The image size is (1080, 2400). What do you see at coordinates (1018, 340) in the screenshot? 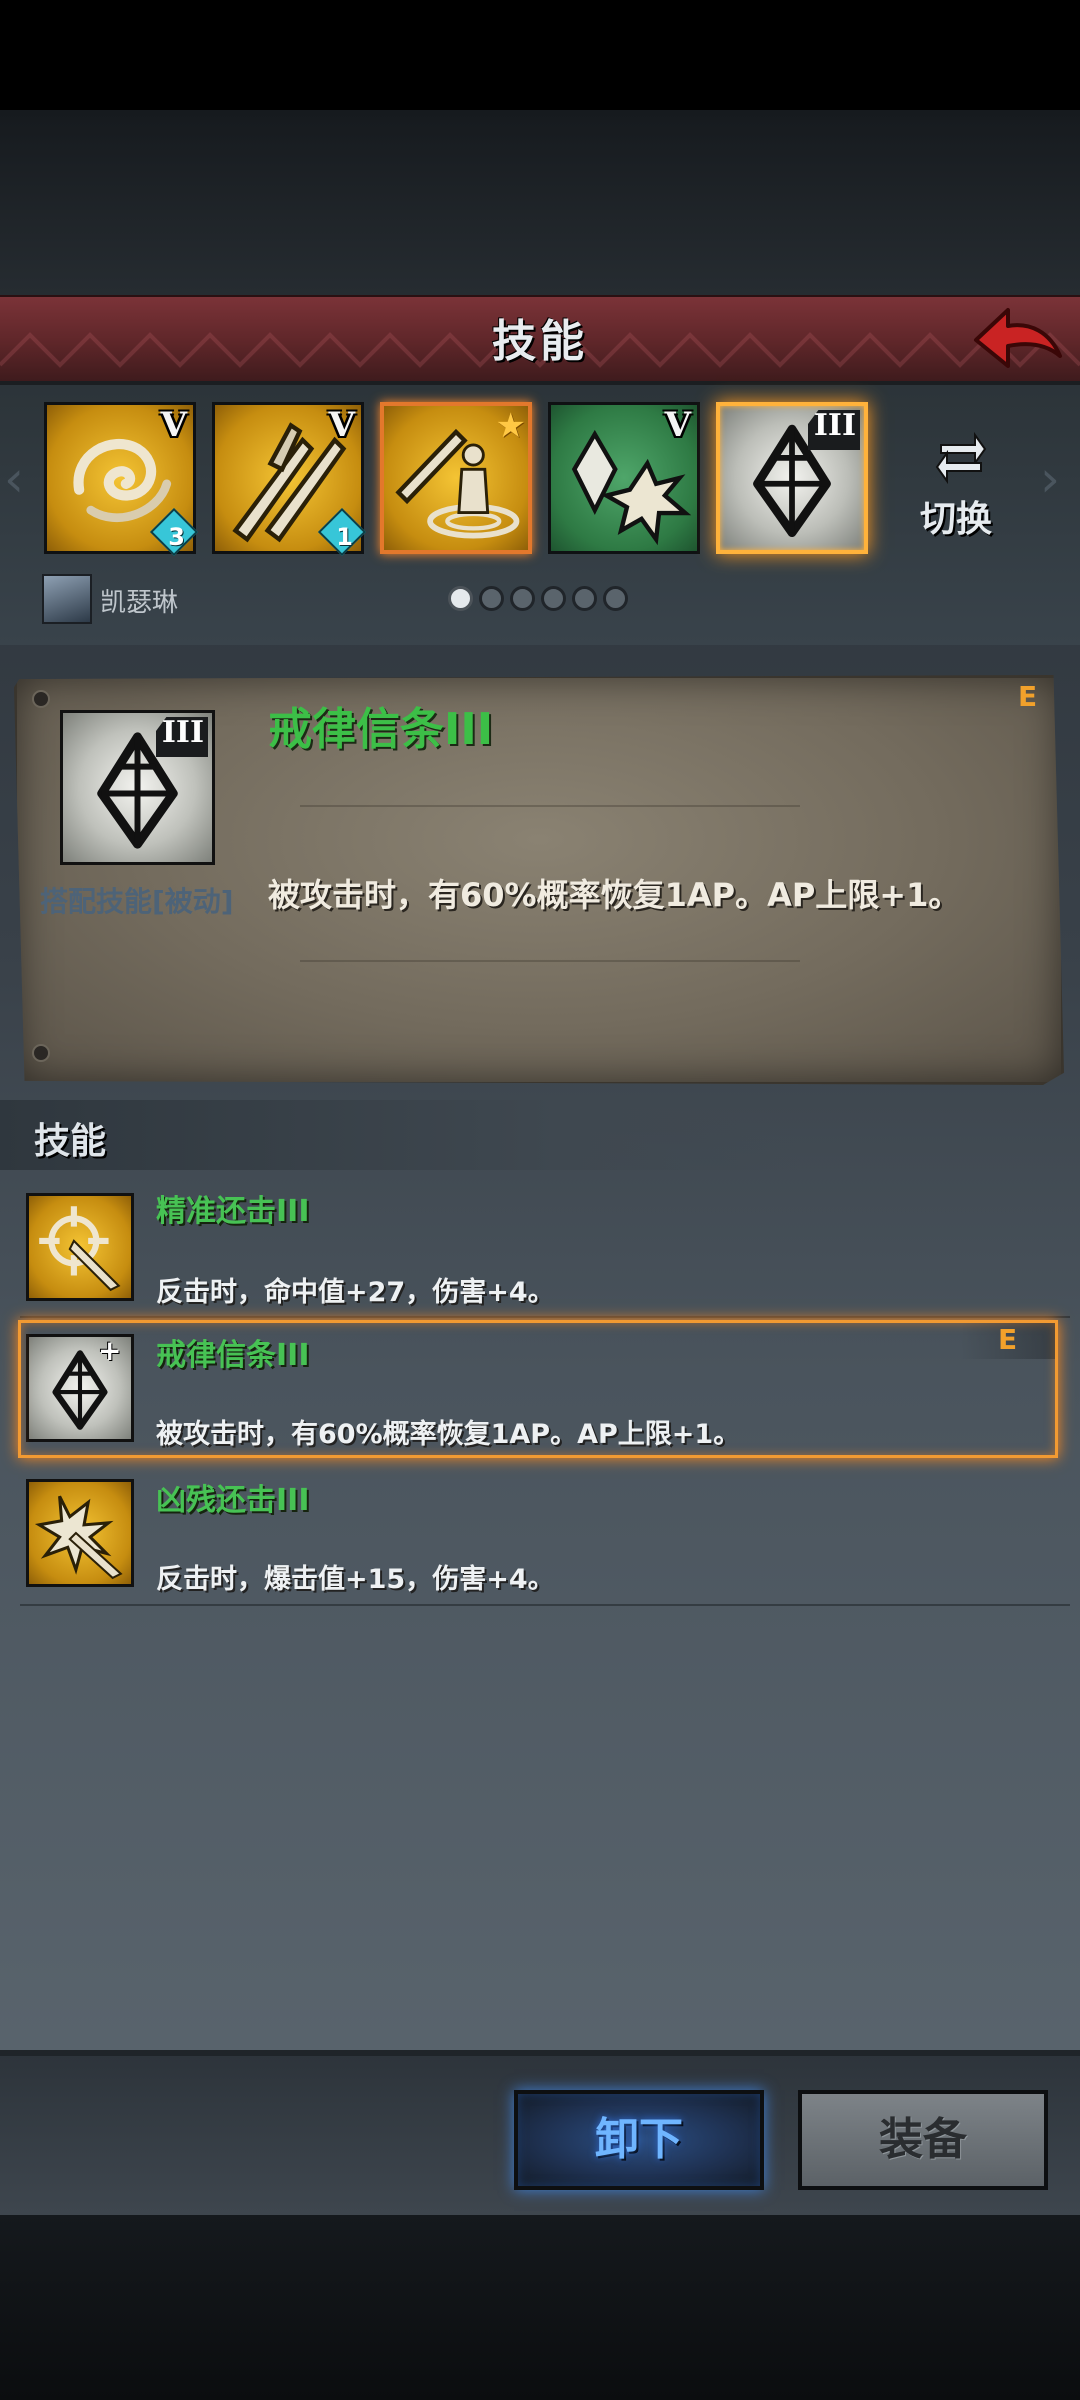
I see `back-arrow-icon` at bounding box center [1018, 340].